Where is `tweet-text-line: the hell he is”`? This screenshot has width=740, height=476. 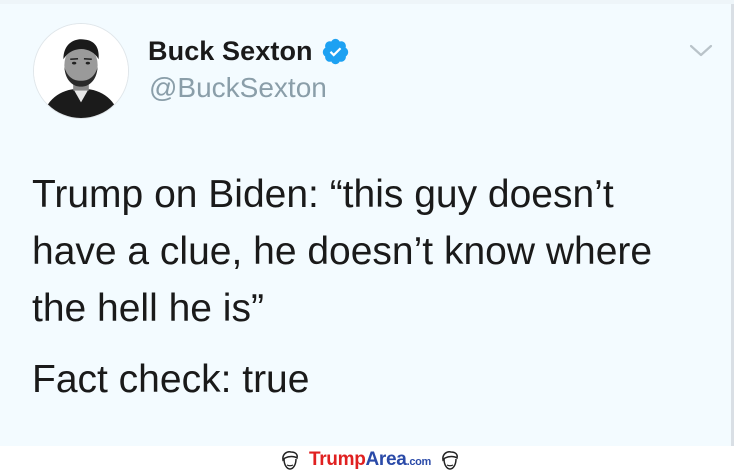 tweet-text-line: the hell he is” is located at coordinates (148, 308).